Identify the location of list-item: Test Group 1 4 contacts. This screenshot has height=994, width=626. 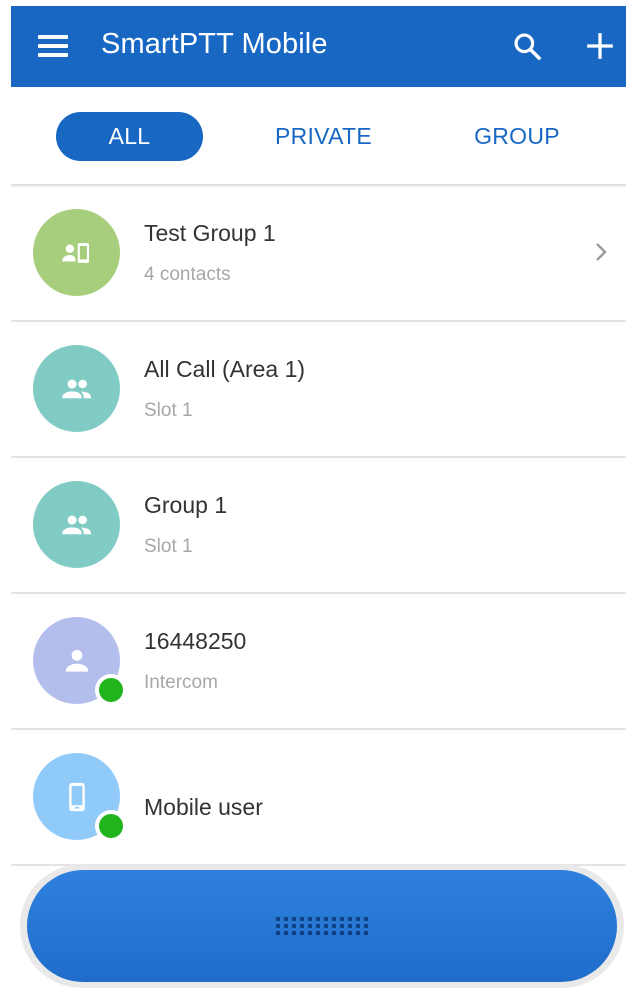
(318, 254).